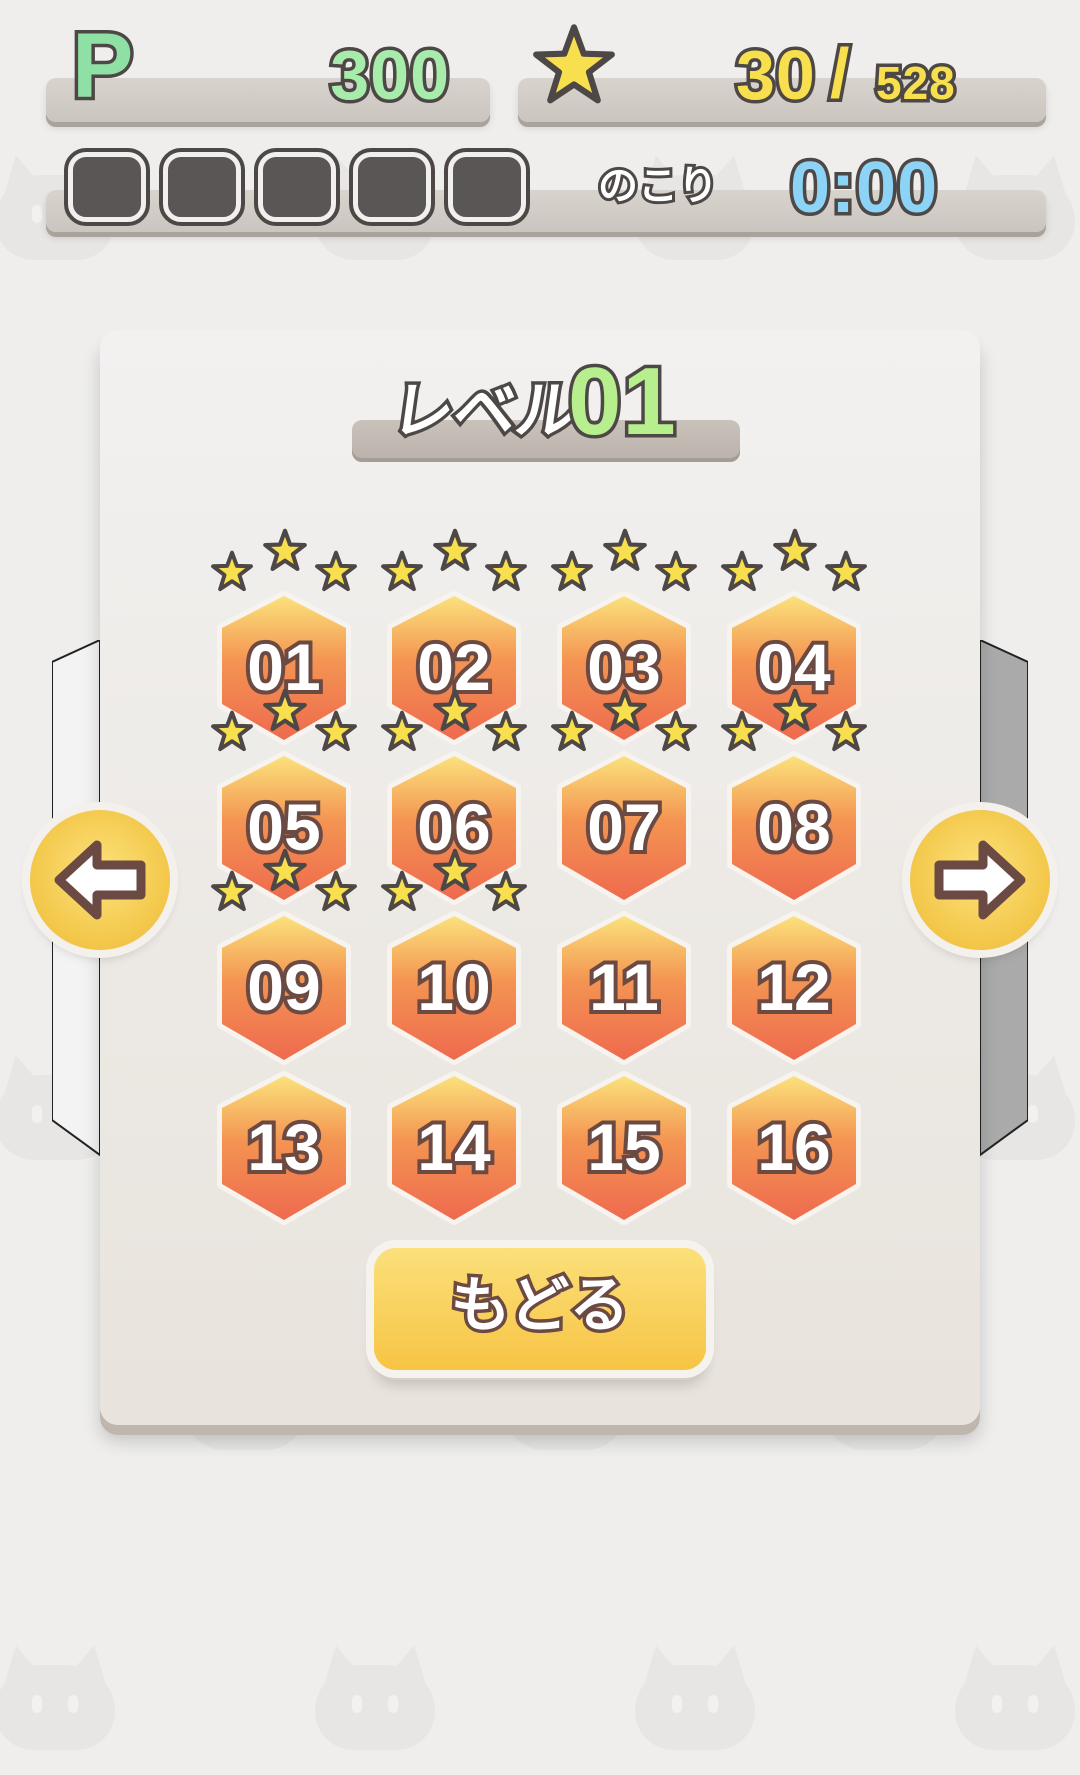 The image size is (1080, 1775). I want to click on level-tile-10: 10, so click(454, 956).